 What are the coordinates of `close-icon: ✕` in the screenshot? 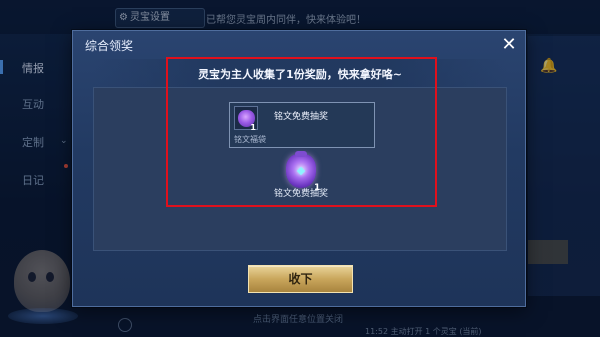 It's located at (509, 45).